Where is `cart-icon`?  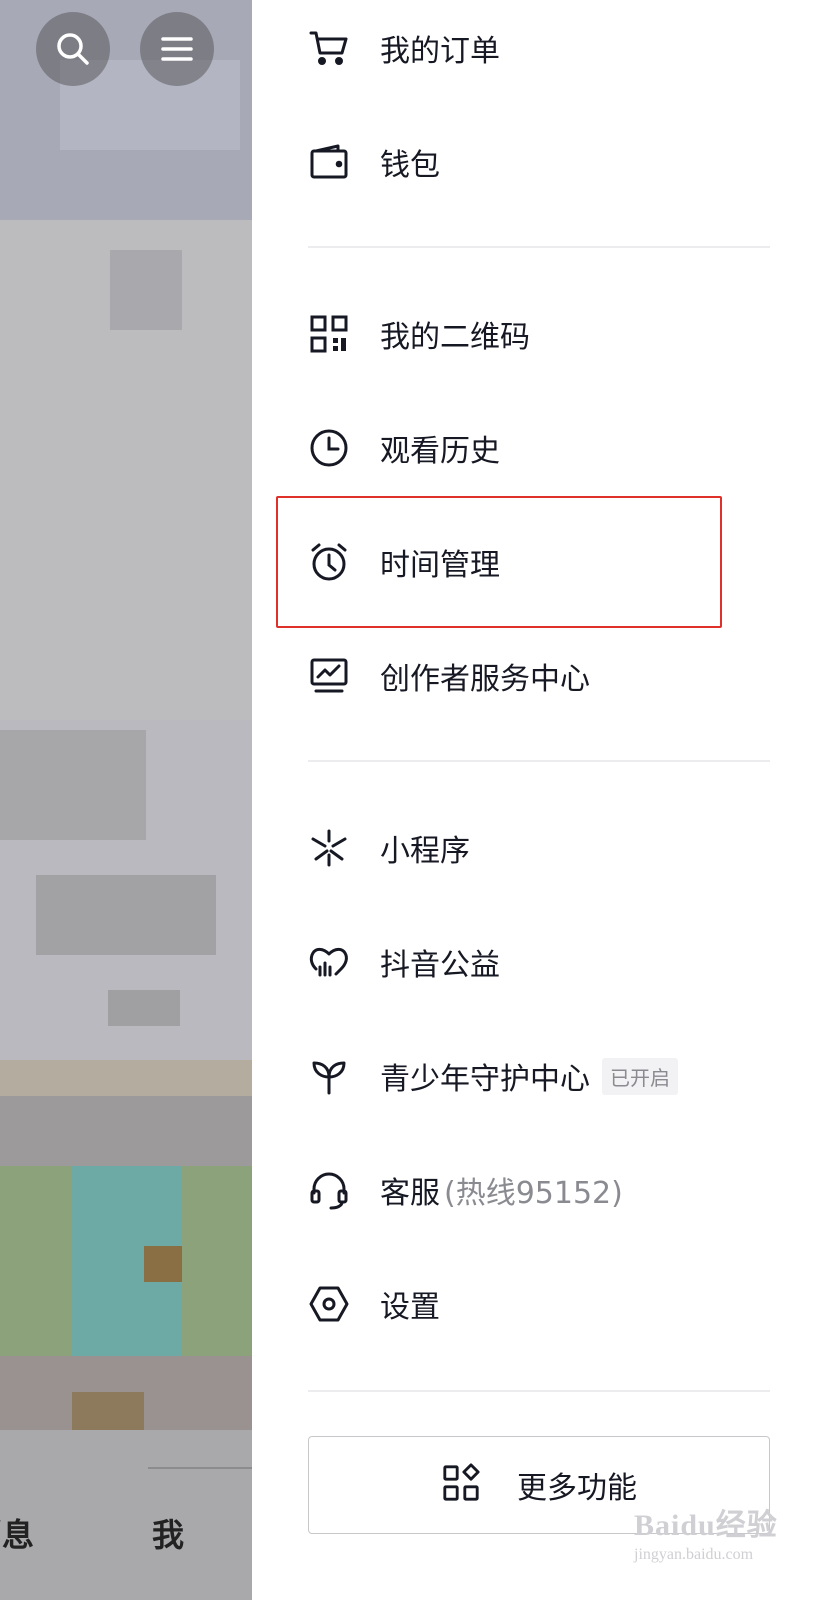
cart-icon is located at coordinates (329, 48).